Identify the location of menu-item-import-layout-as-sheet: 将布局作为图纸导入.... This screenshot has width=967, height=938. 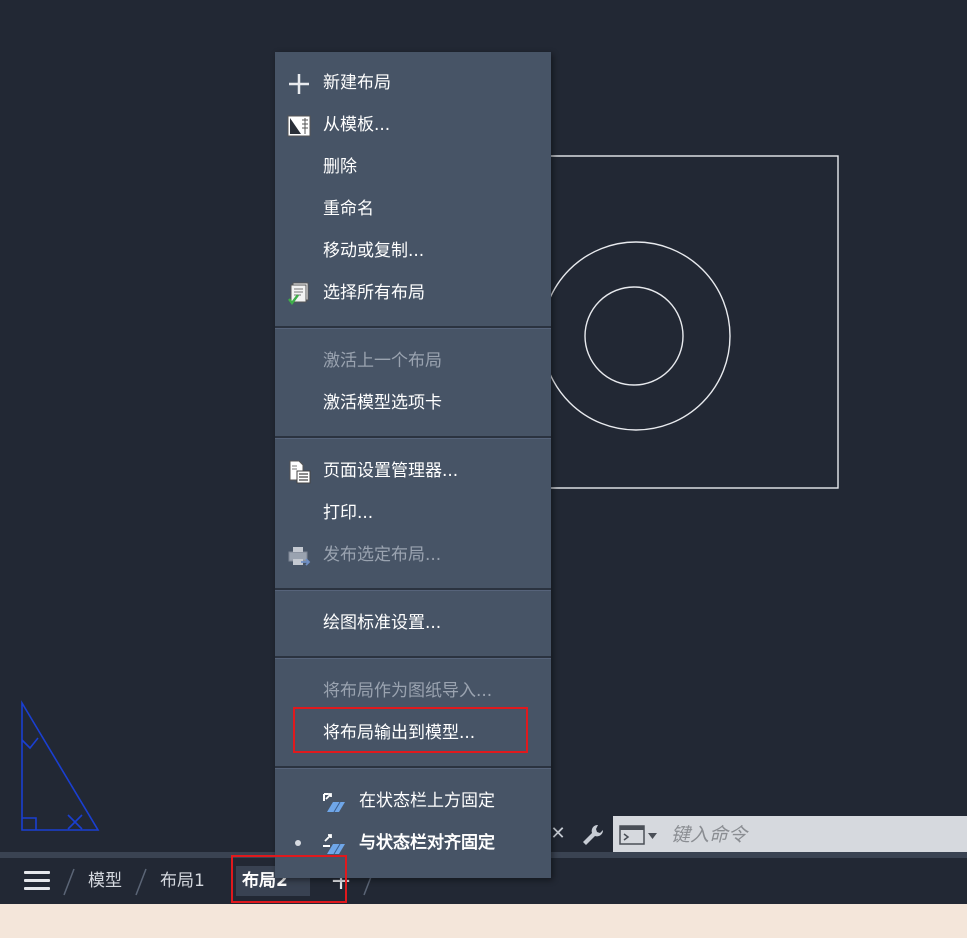
(413, 691).